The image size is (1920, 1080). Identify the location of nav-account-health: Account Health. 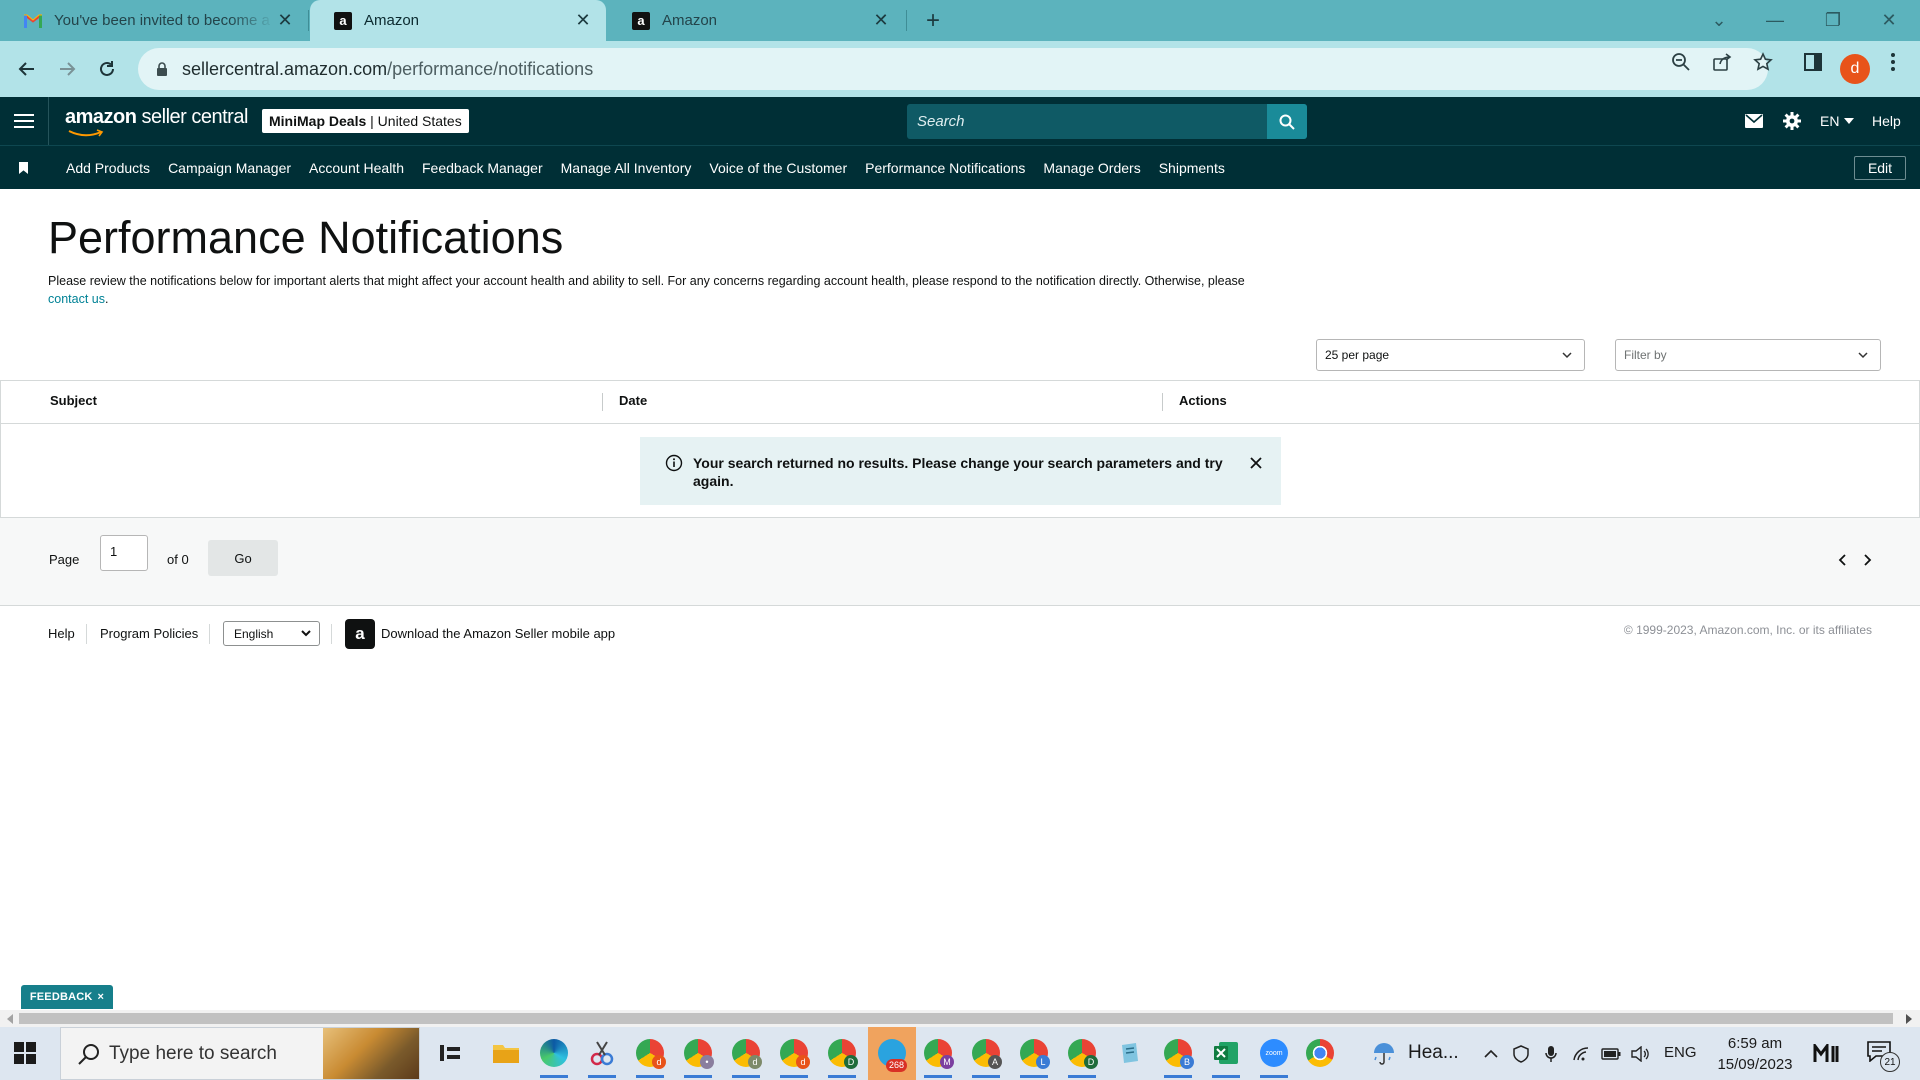
(356, 168).